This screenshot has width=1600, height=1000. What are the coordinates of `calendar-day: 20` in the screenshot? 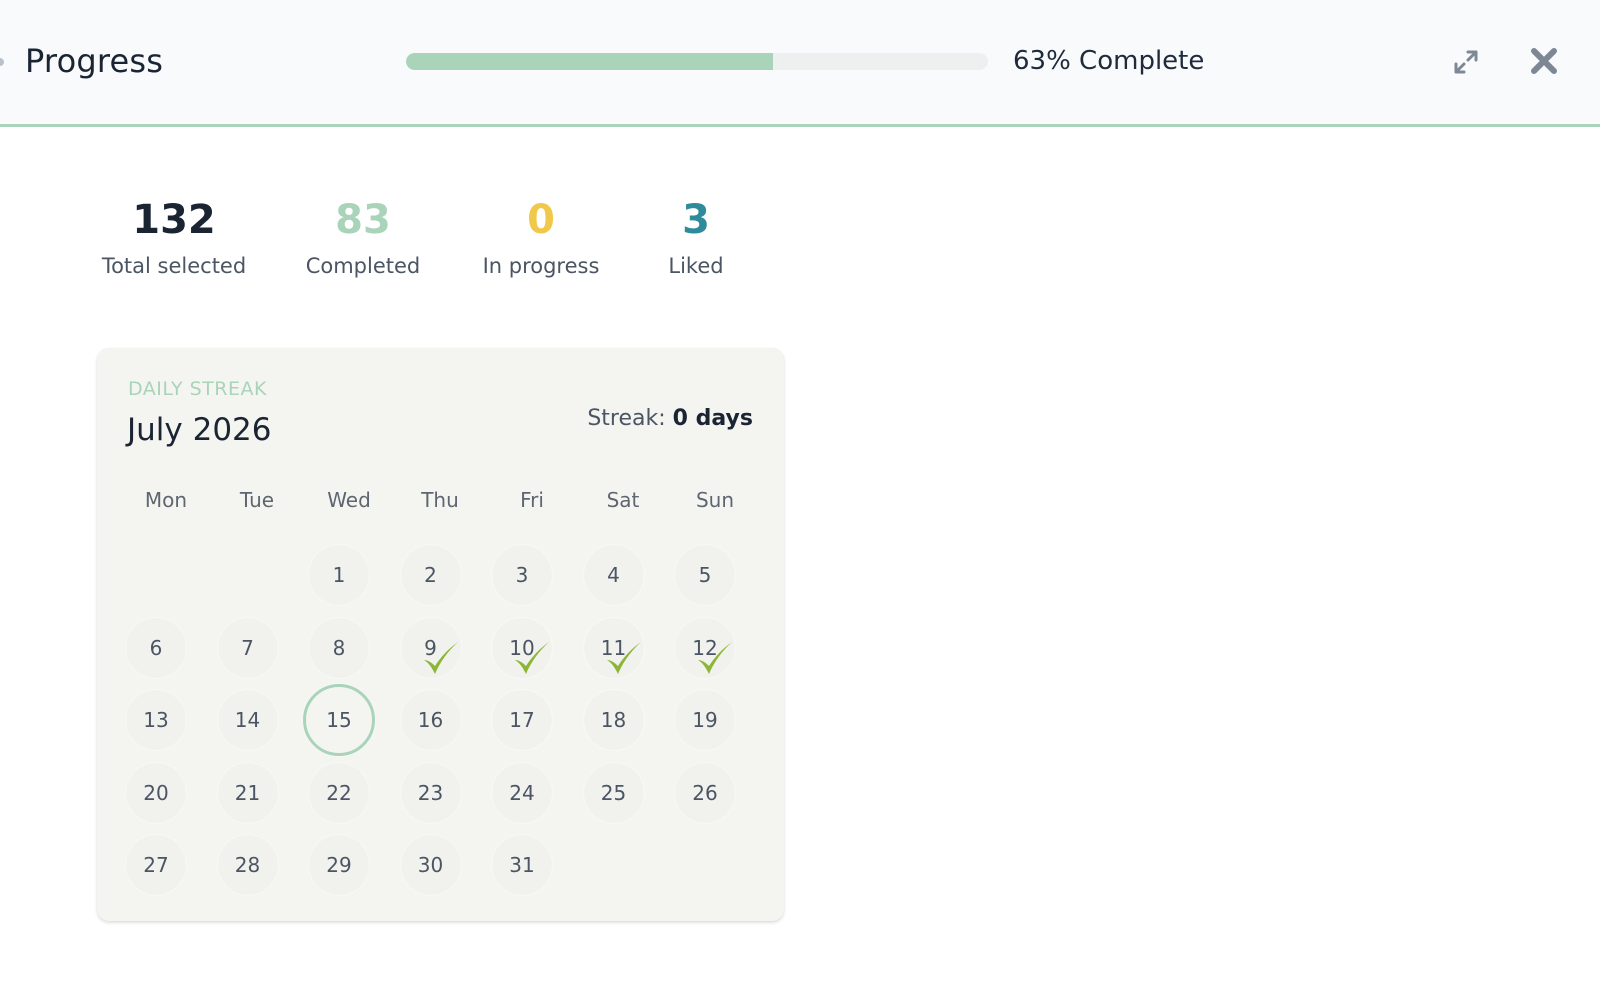 It's located at (156, 792).